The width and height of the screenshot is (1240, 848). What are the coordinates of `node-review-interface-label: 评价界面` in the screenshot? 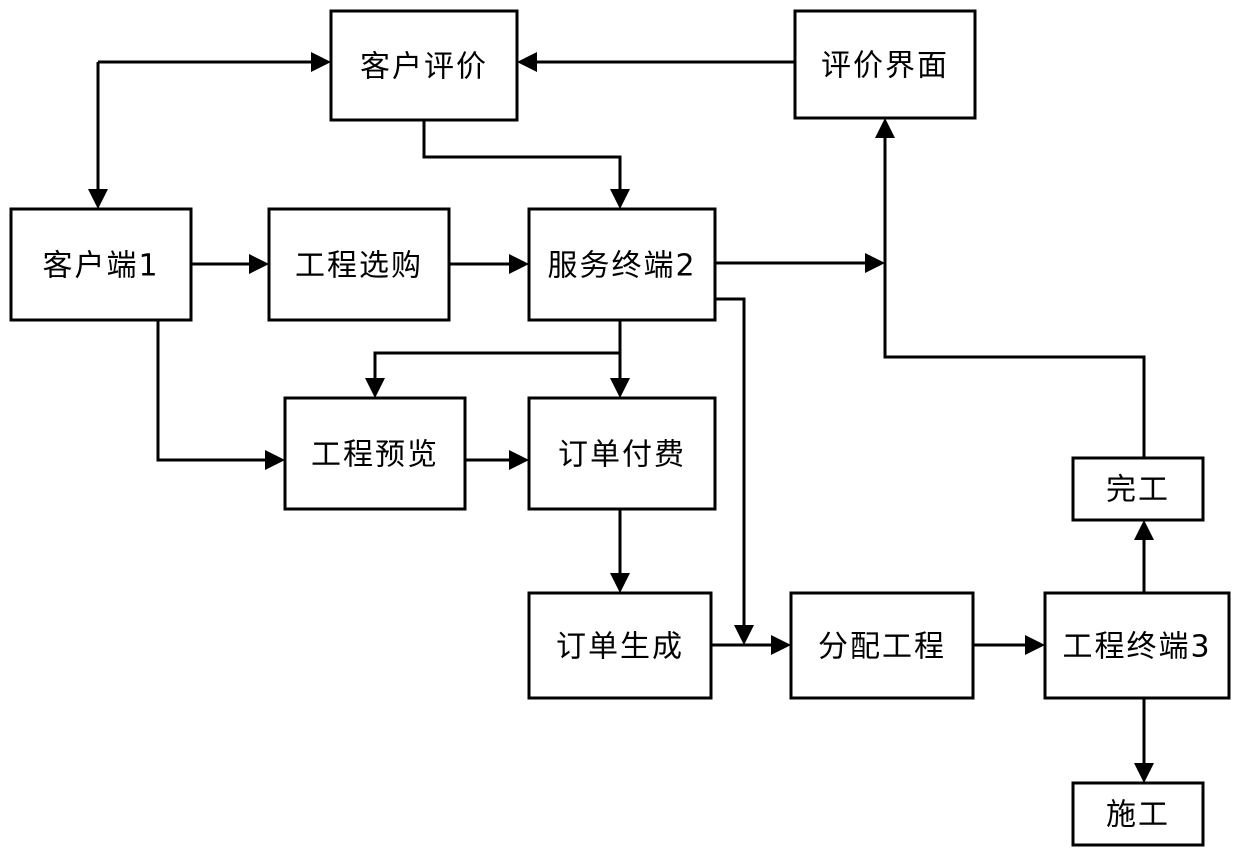 It's located at (885, 66).